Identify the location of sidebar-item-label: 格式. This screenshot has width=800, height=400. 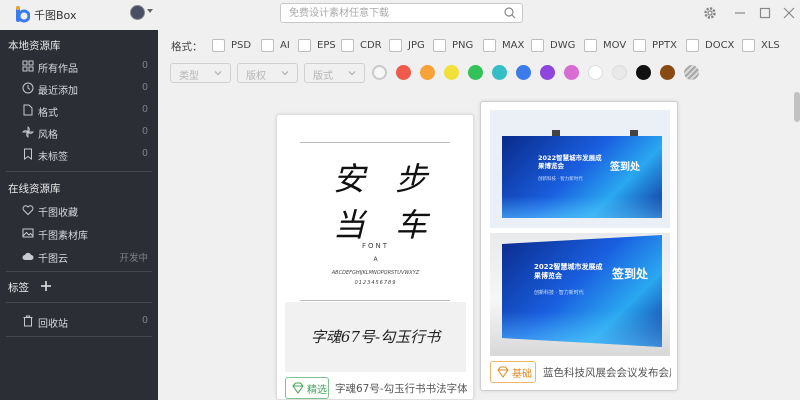
(48, 113).